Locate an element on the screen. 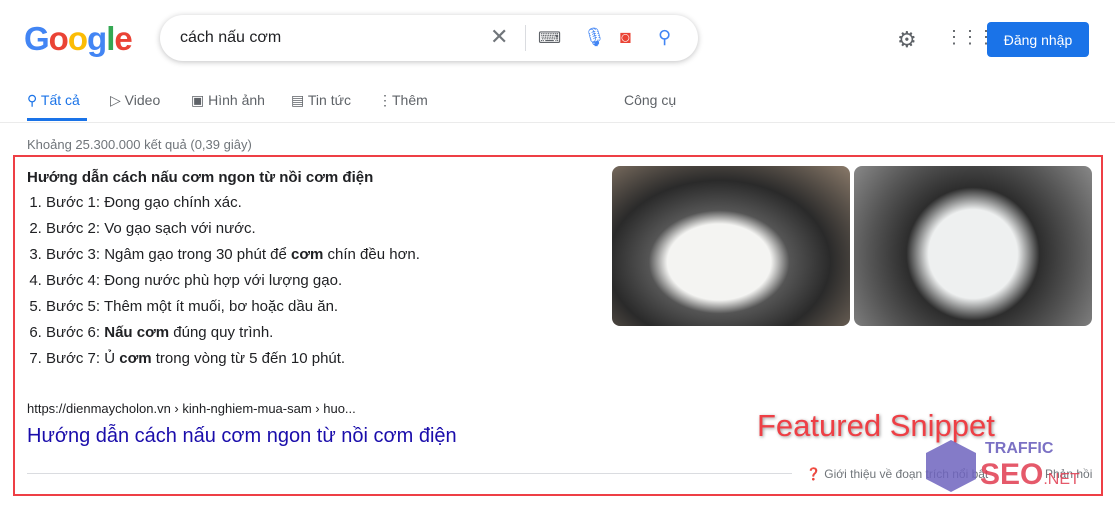 This screenshot has width=1115, height=517. more-icon: ⋮ is located at coordinates (385, 100).